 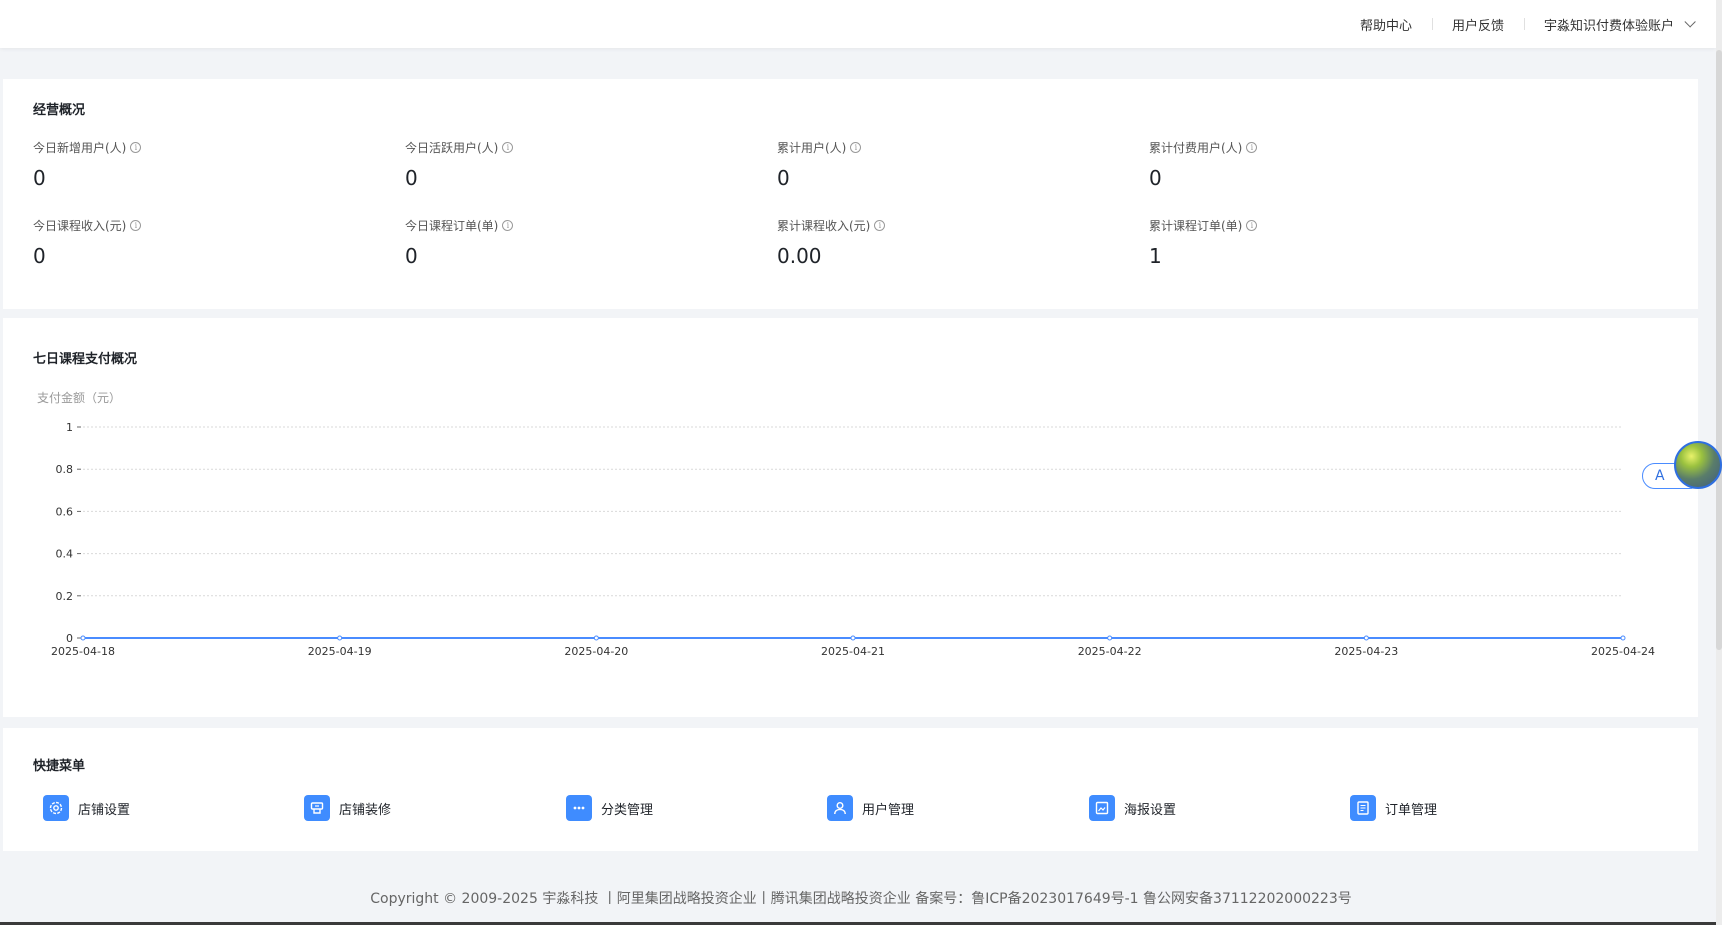 I want to click on chevron-down-icon, so click(x=1690, y=22).